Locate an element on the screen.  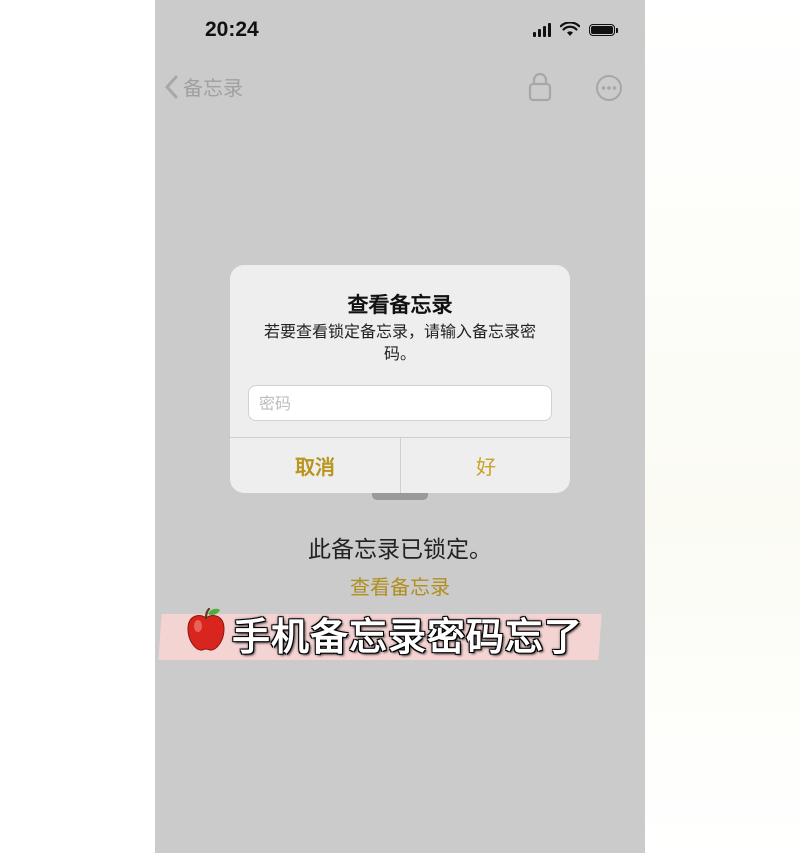
back-label: 备忘录 is located at coordinates (213, 88).